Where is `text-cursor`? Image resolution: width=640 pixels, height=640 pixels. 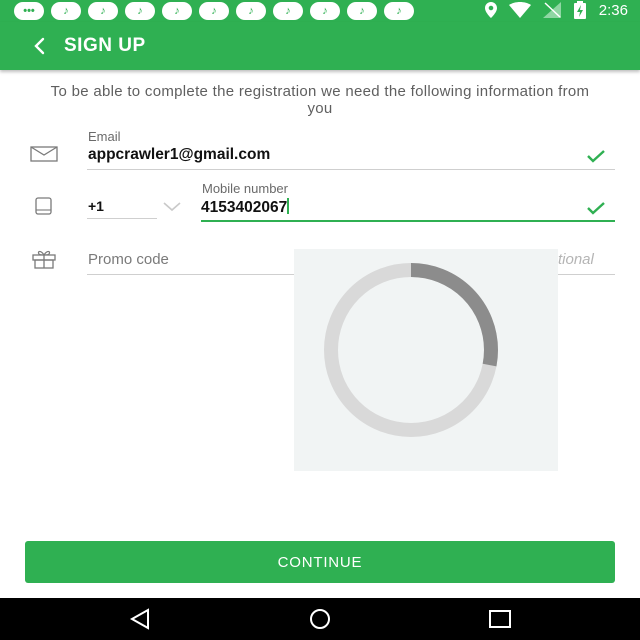 text-cursor is located at coordinates (288, 206).